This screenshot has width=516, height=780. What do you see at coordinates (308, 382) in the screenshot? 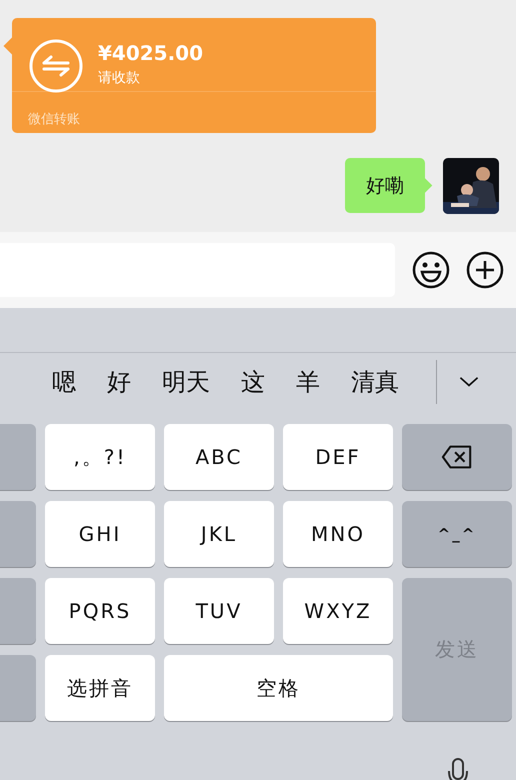
I see `candidate-word: 羊` at bounding box center [308, 382].